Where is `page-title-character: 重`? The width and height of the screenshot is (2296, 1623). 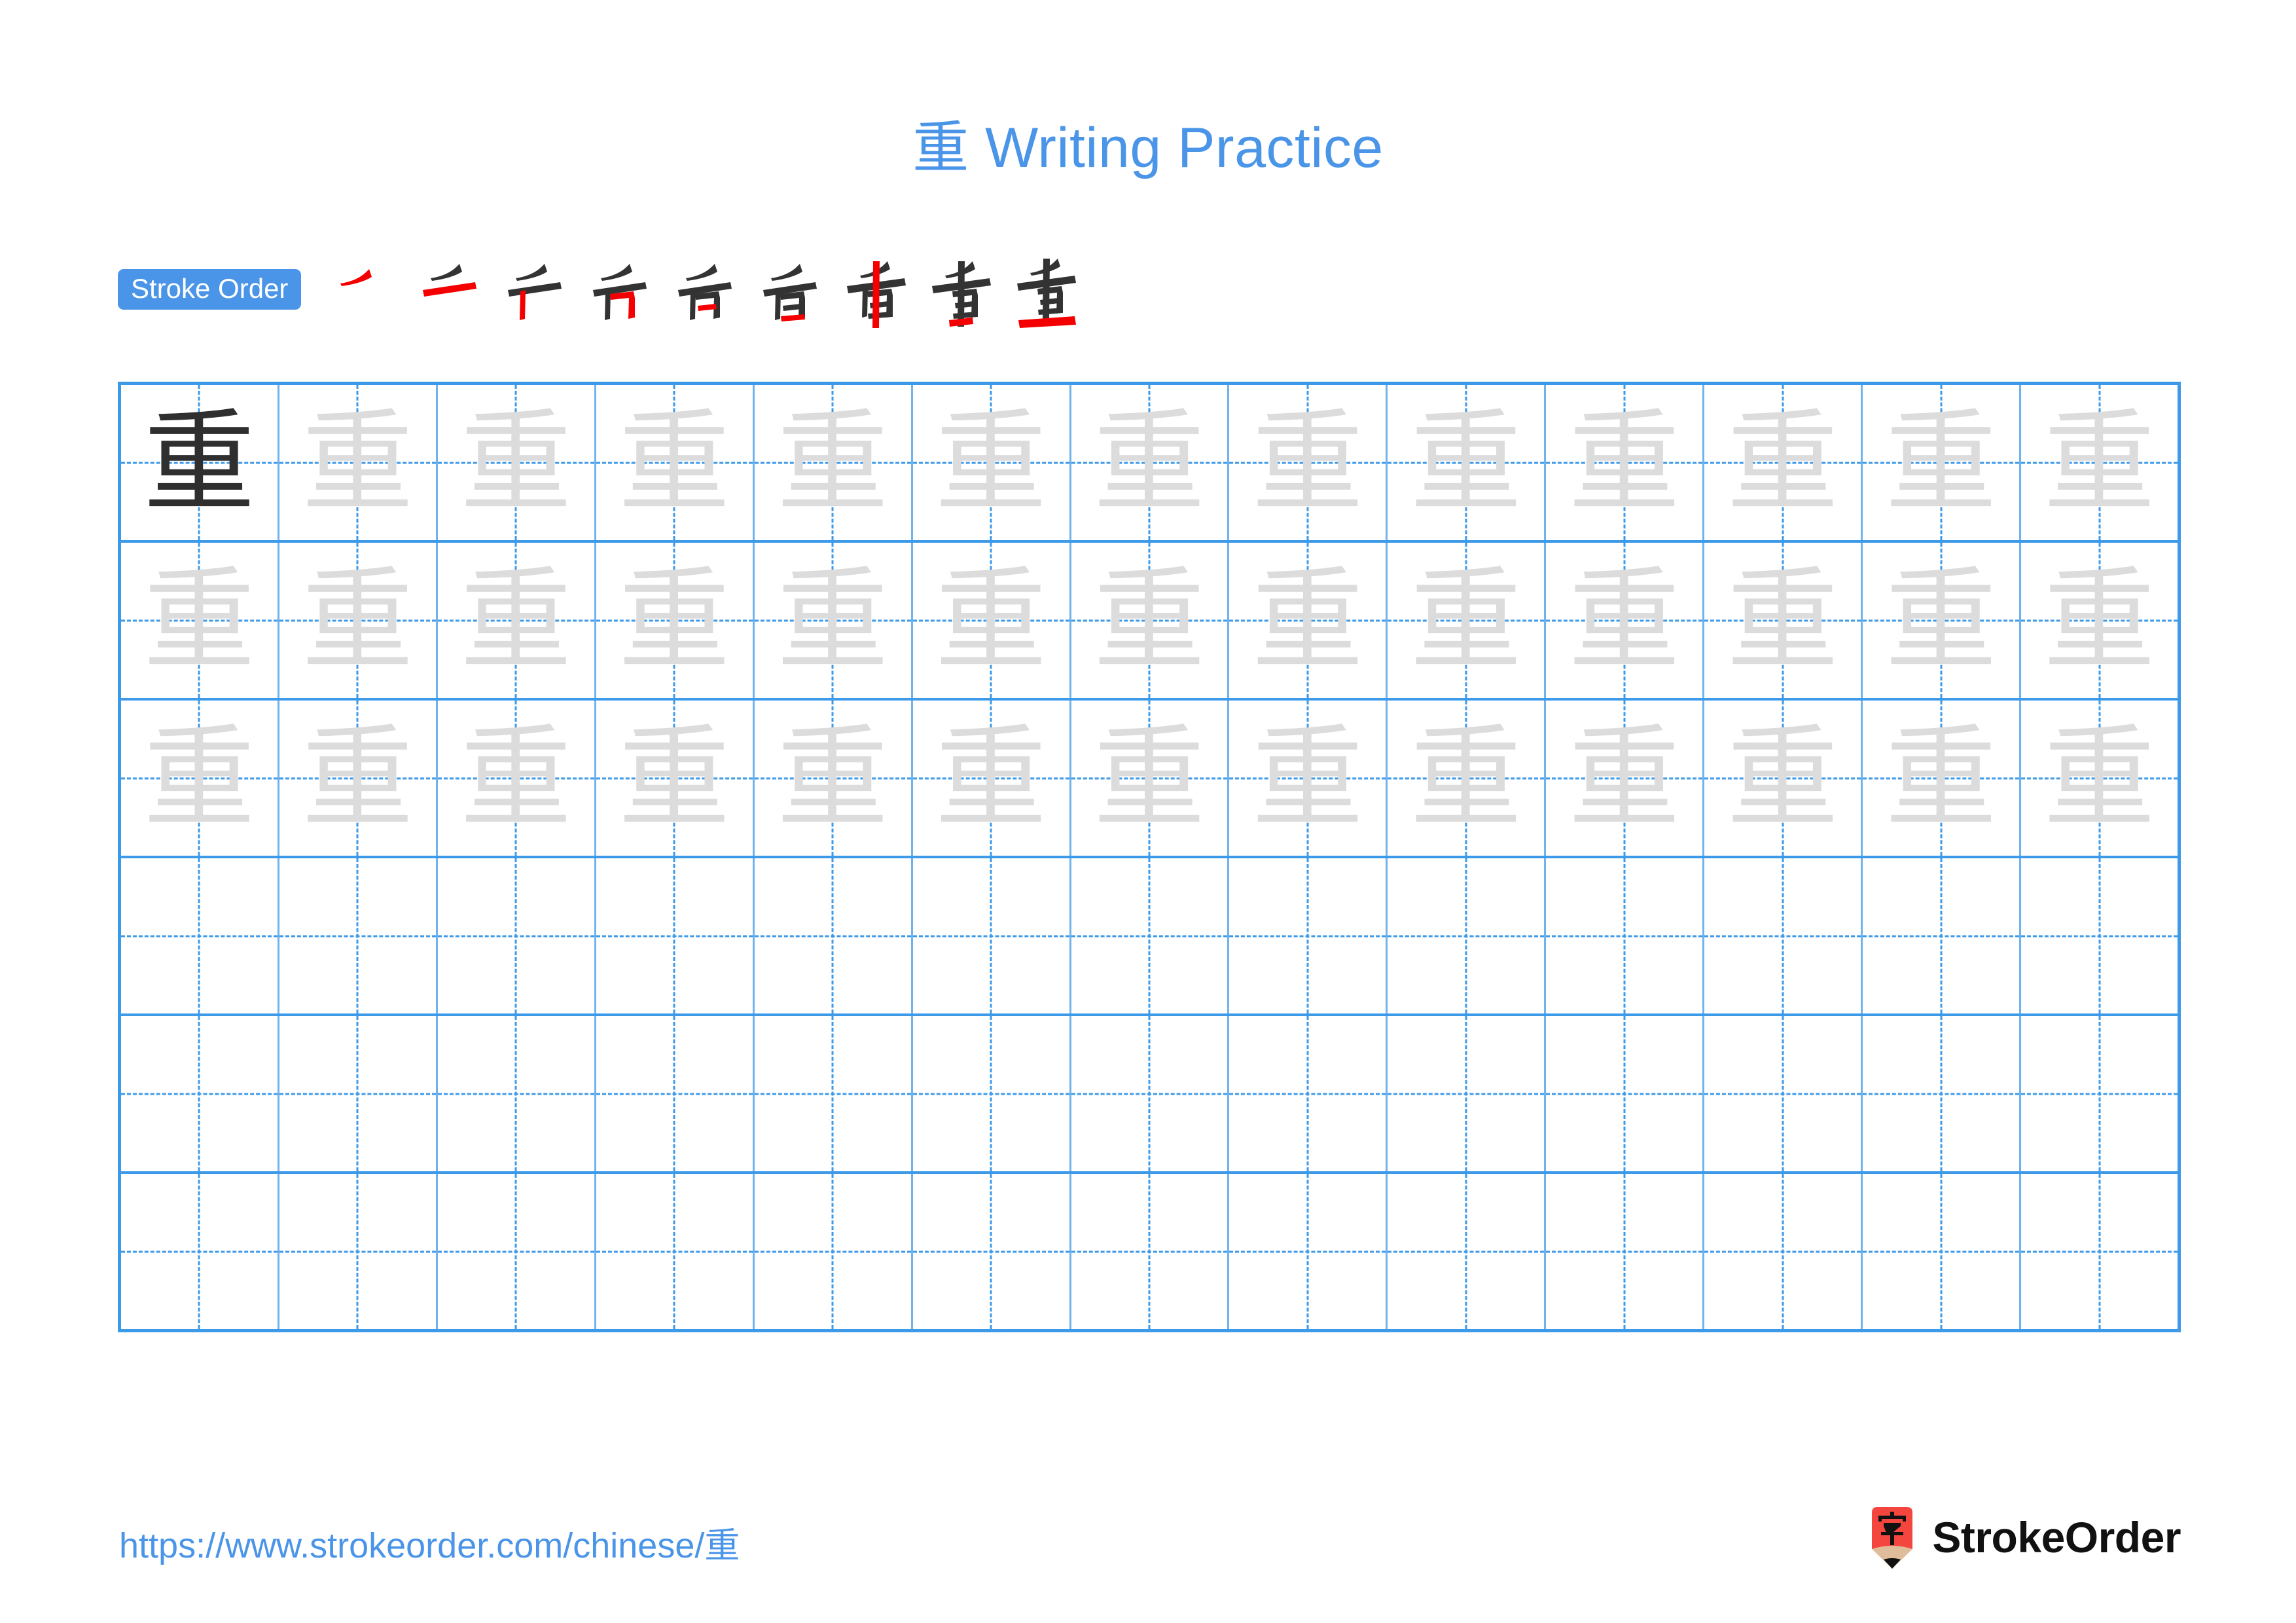 page-title-character: 重 is located at coordinates (940, 148).